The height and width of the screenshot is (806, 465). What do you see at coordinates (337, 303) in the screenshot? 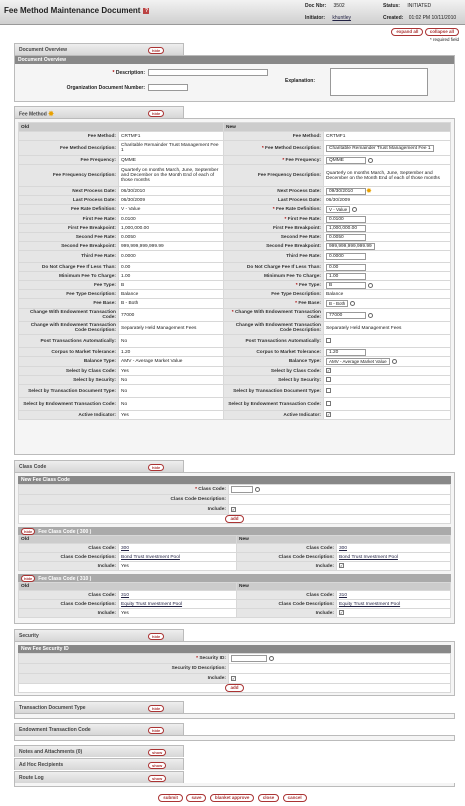
I see `new-field-select: B - Both` at bounding box center [337, 303].